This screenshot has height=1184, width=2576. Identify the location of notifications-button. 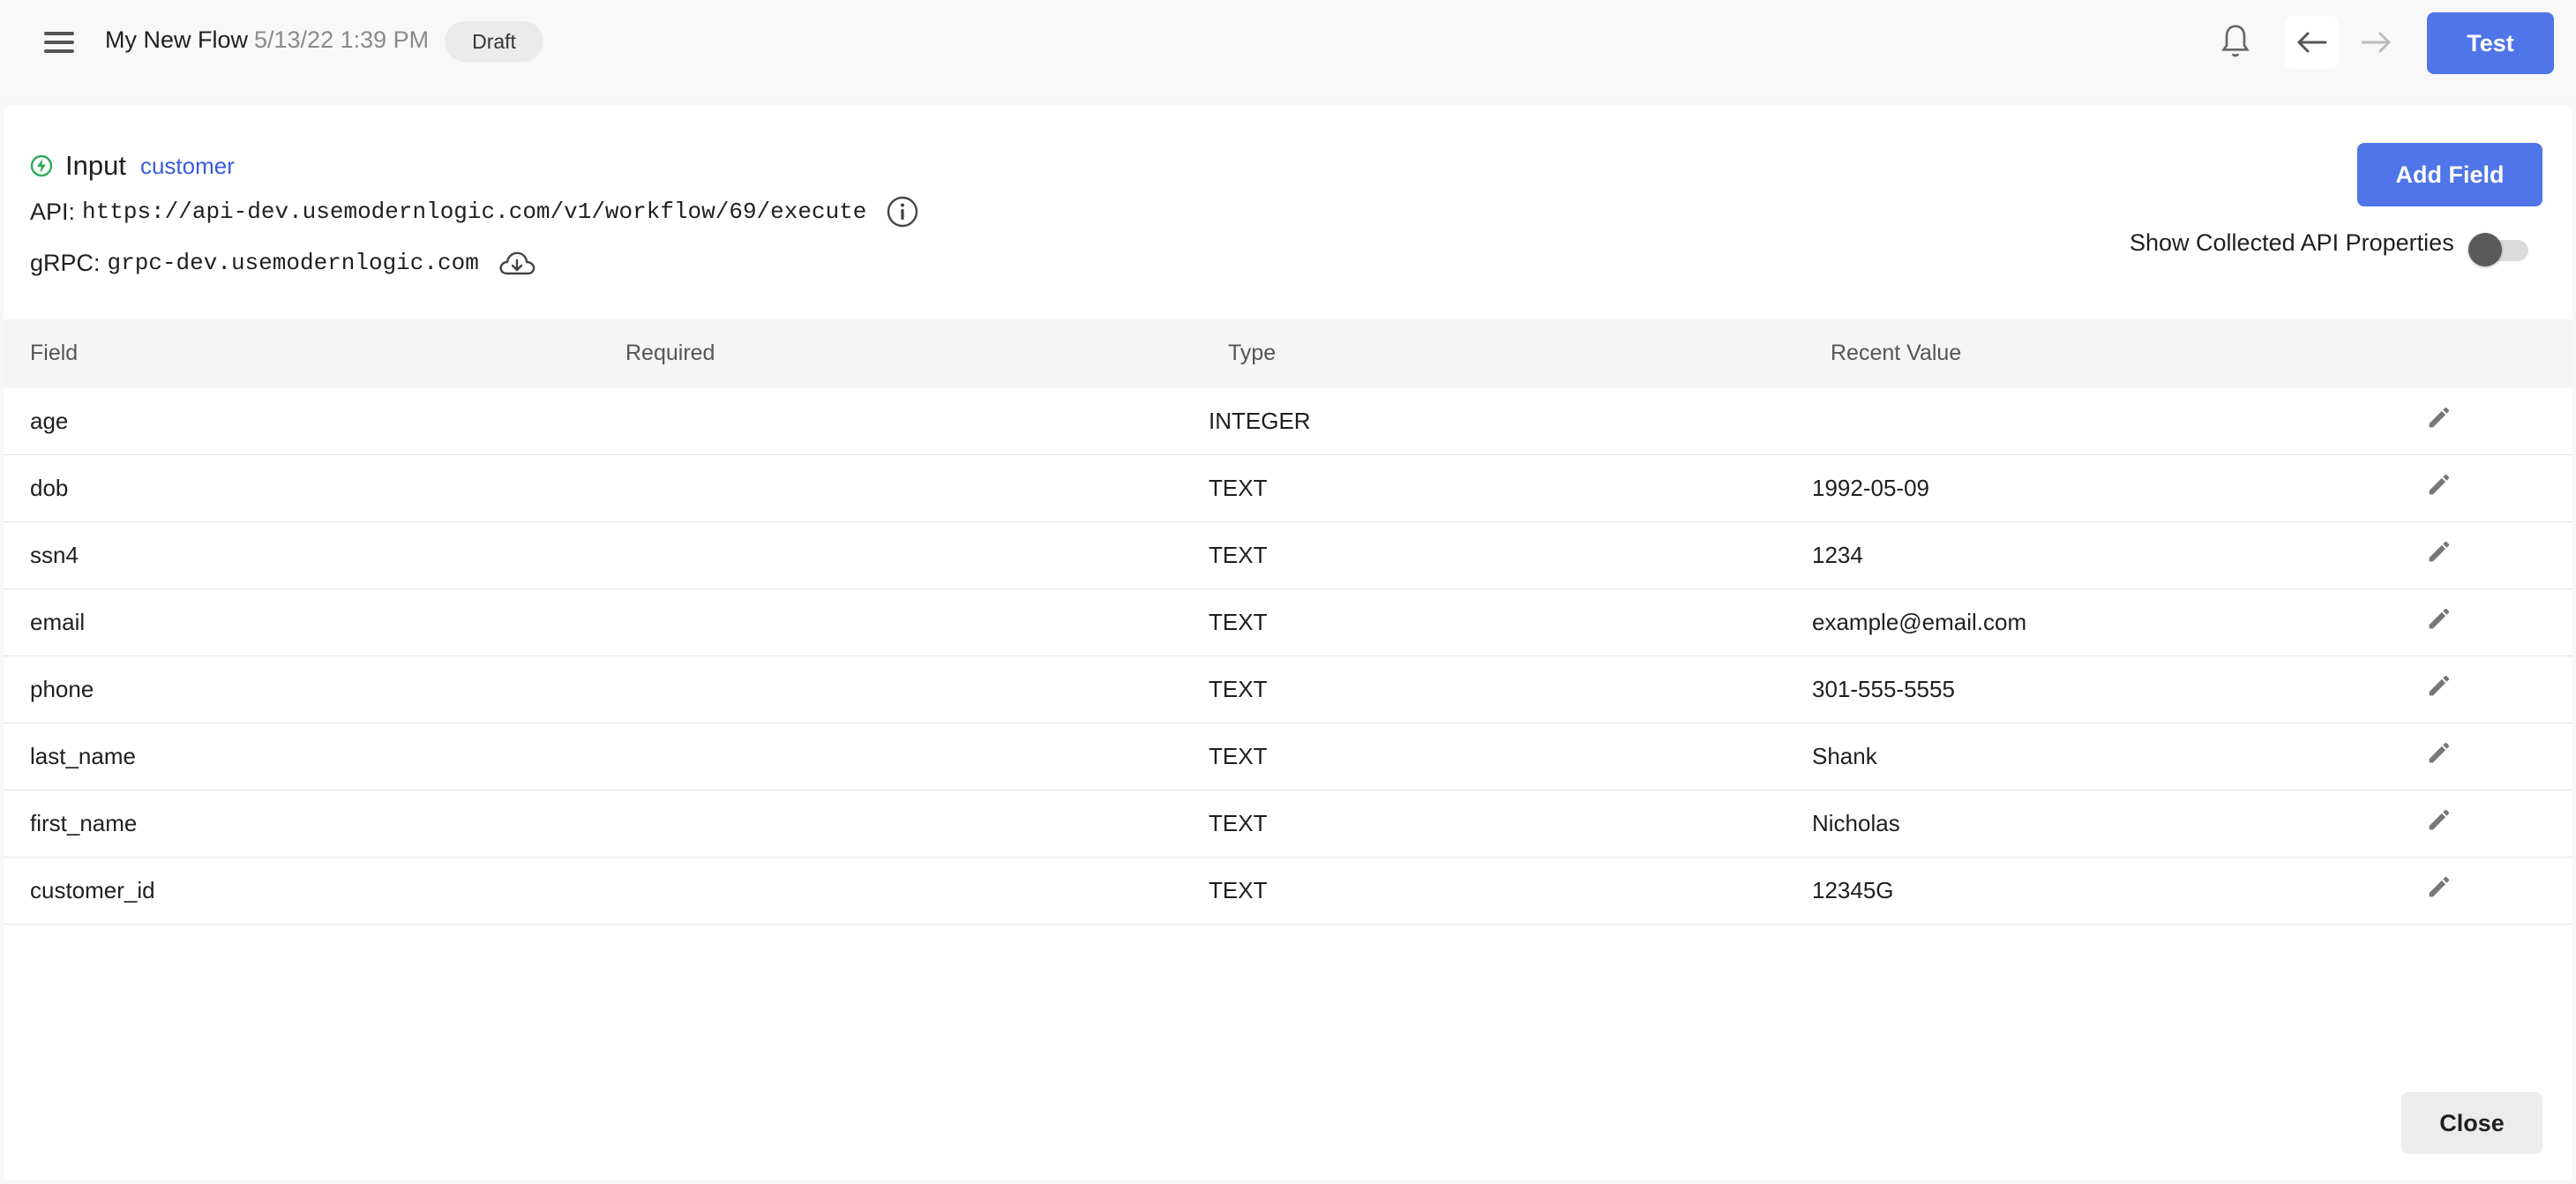
(2236, 43).